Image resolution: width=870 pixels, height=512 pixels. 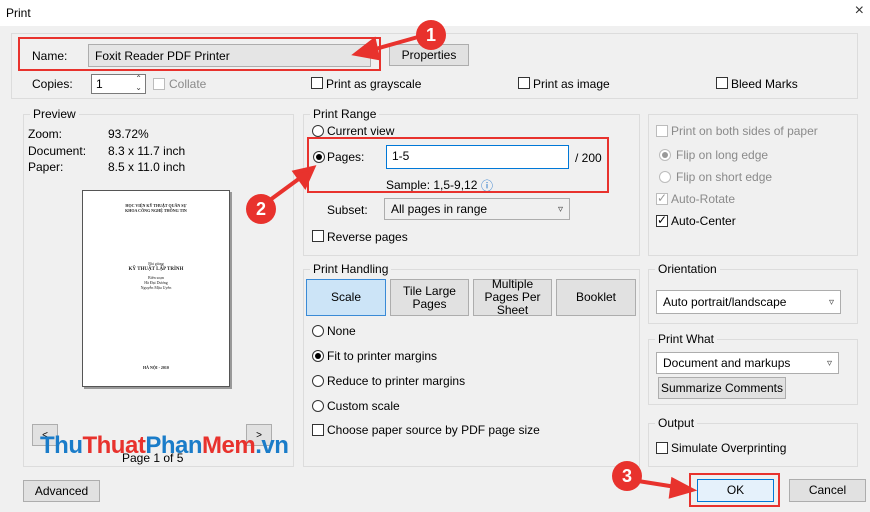 What do you see at coordinates (627, 476) in the screenshot?
I see `step-badge-3: 3` at bounding box center [627, 476].